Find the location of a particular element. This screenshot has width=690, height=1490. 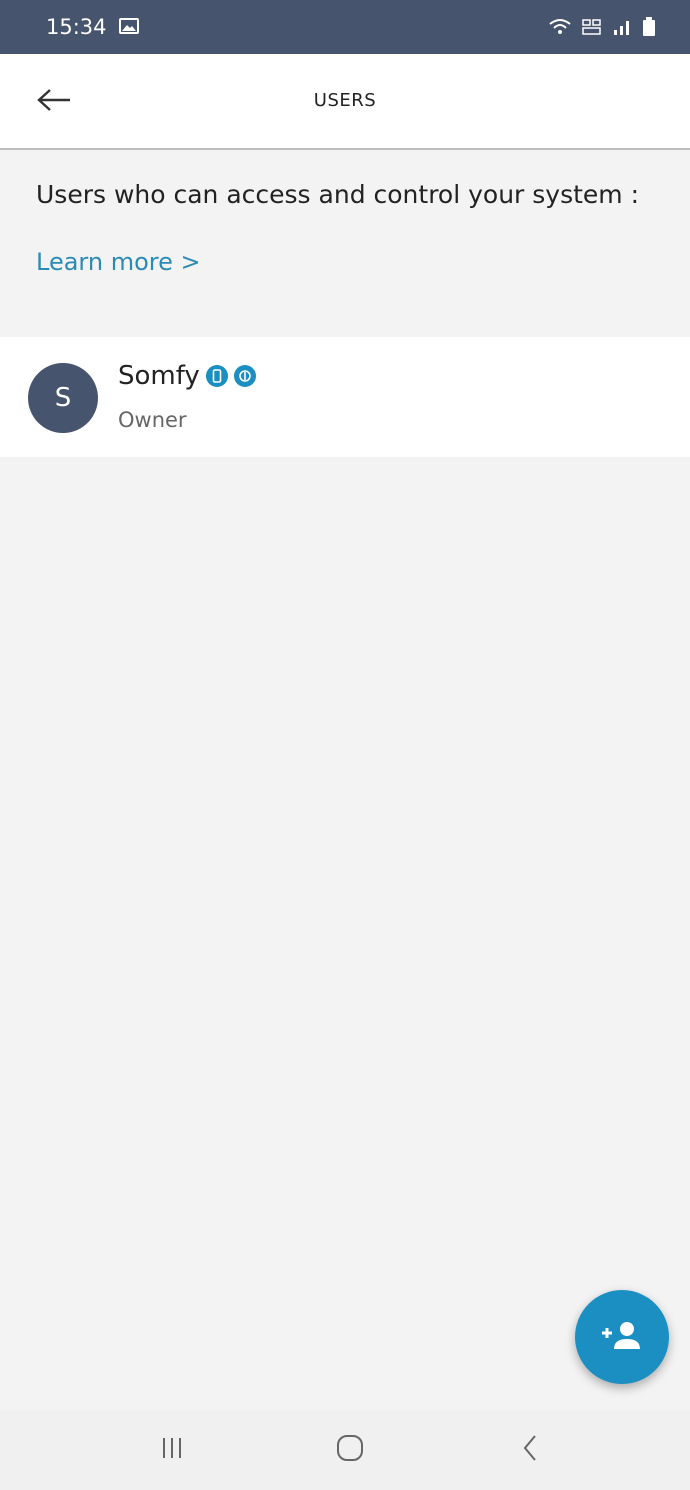

home-button is located at coordinates (350, 1450).